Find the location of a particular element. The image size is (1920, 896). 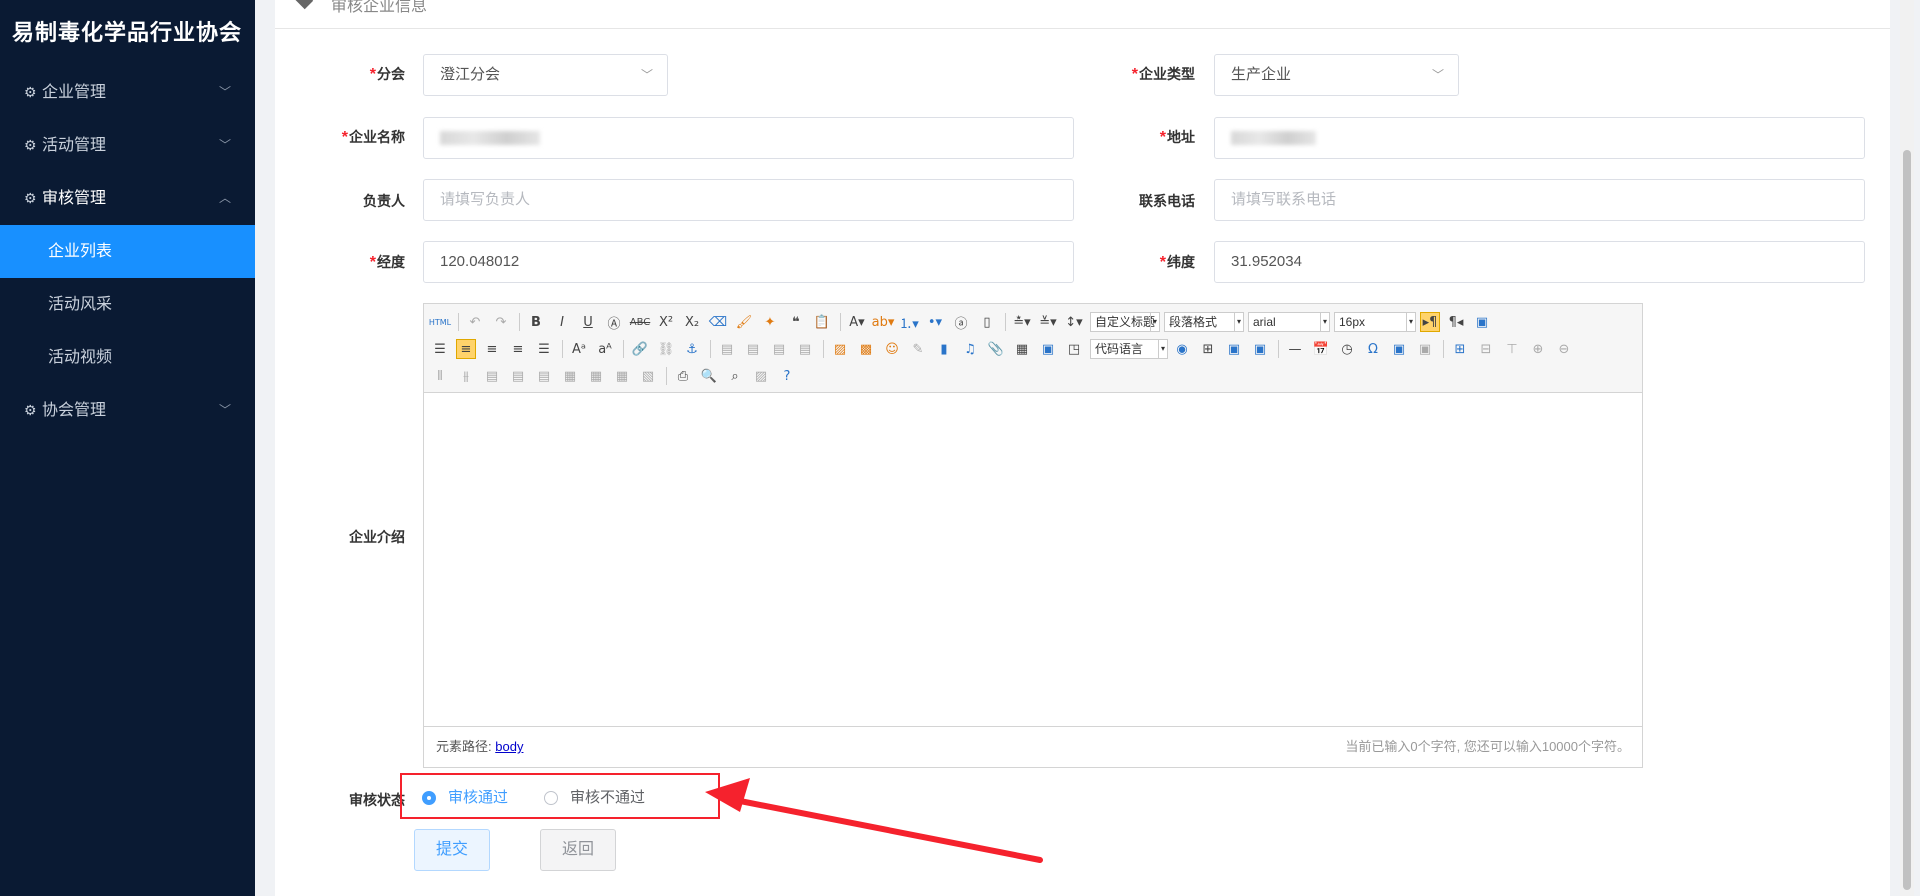

radio-reject: 审核不通过 is located at coordinates (594, 798).